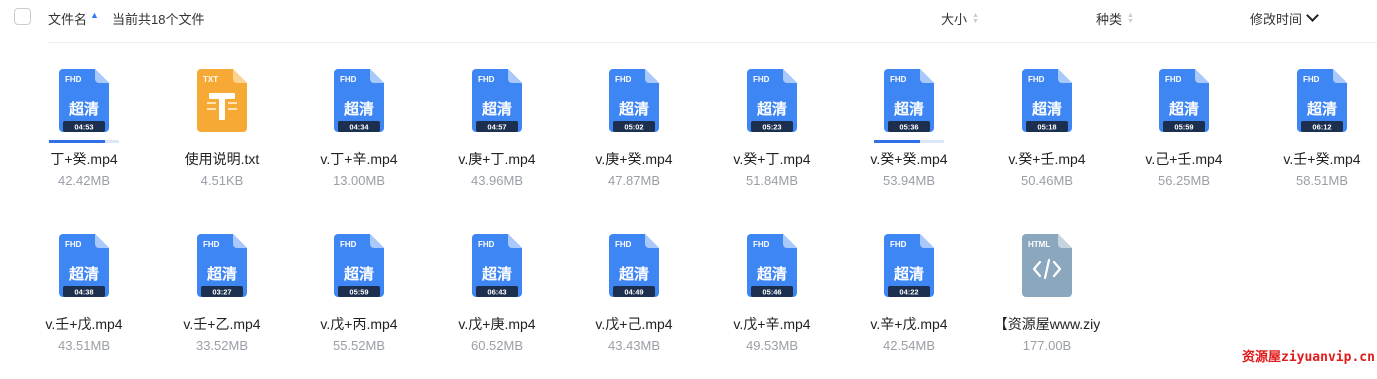  Describe the element at coordinates (222, 134) in the screenshot. I see `file-item: TXT 使用说明.txt 4.51KB` at that location.